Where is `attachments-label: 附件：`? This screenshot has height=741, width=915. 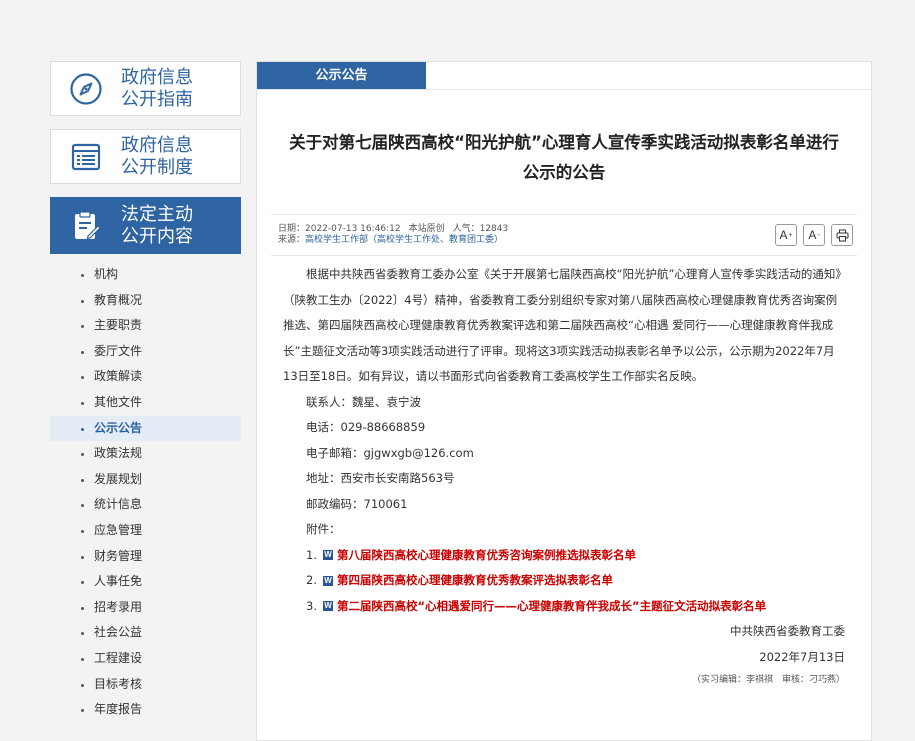 attachments-label: 附件： is located at coordinates (323, 529).